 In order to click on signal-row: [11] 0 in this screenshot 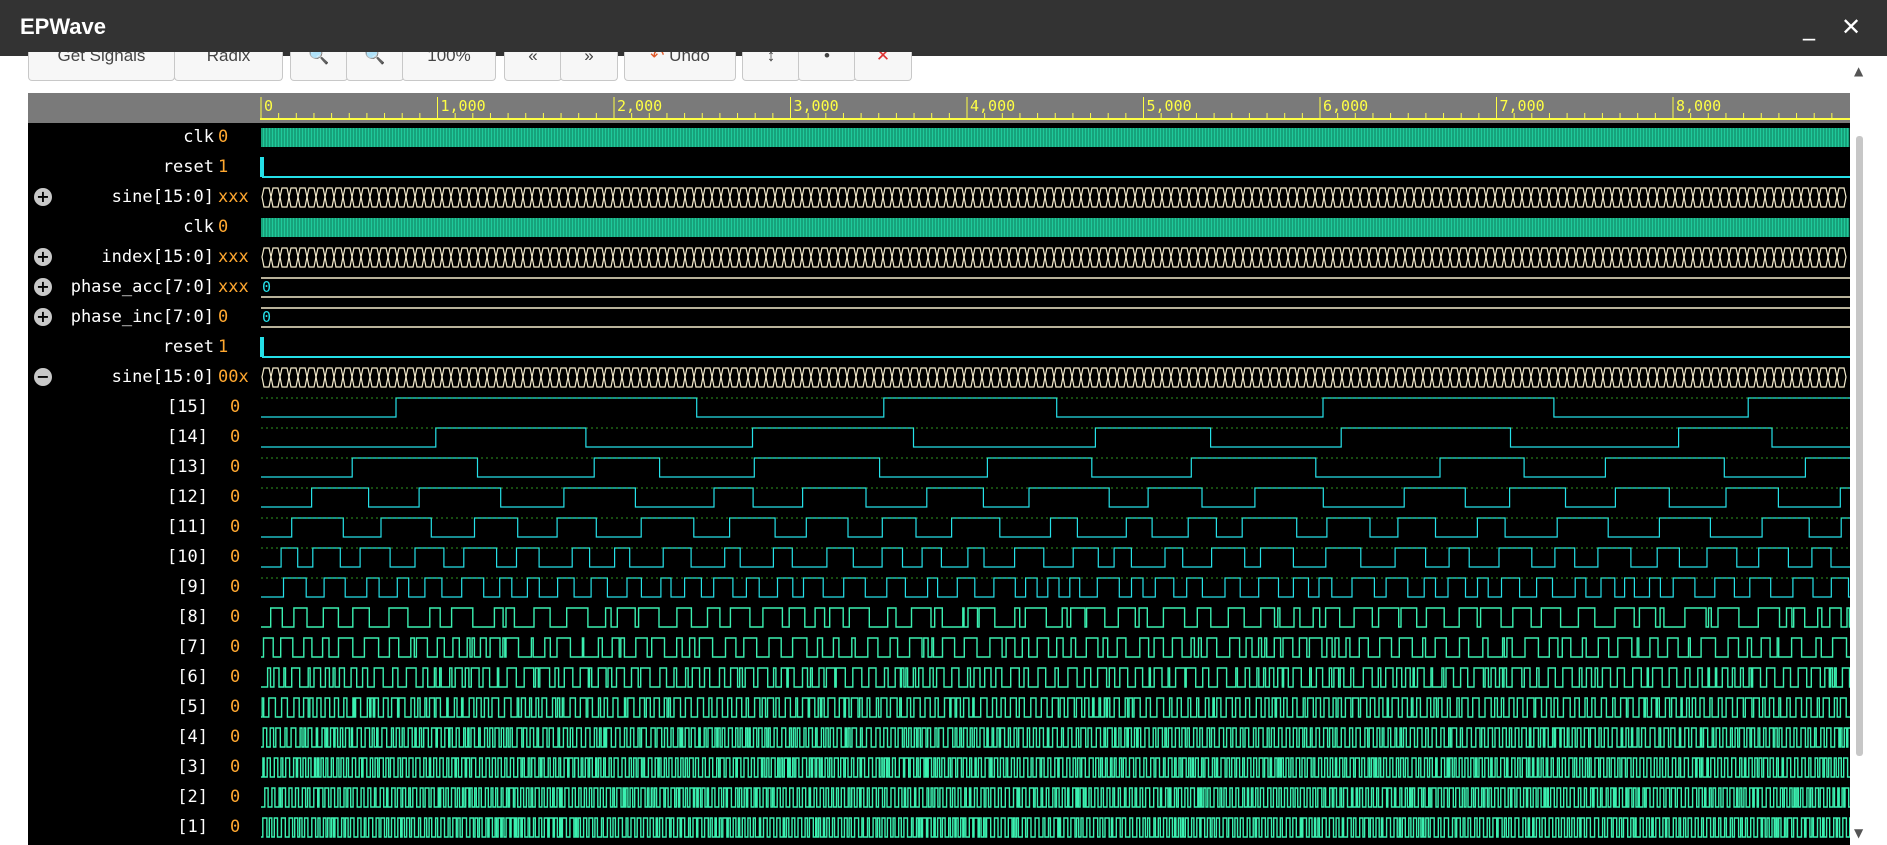, I will do `click(144, 528)`.